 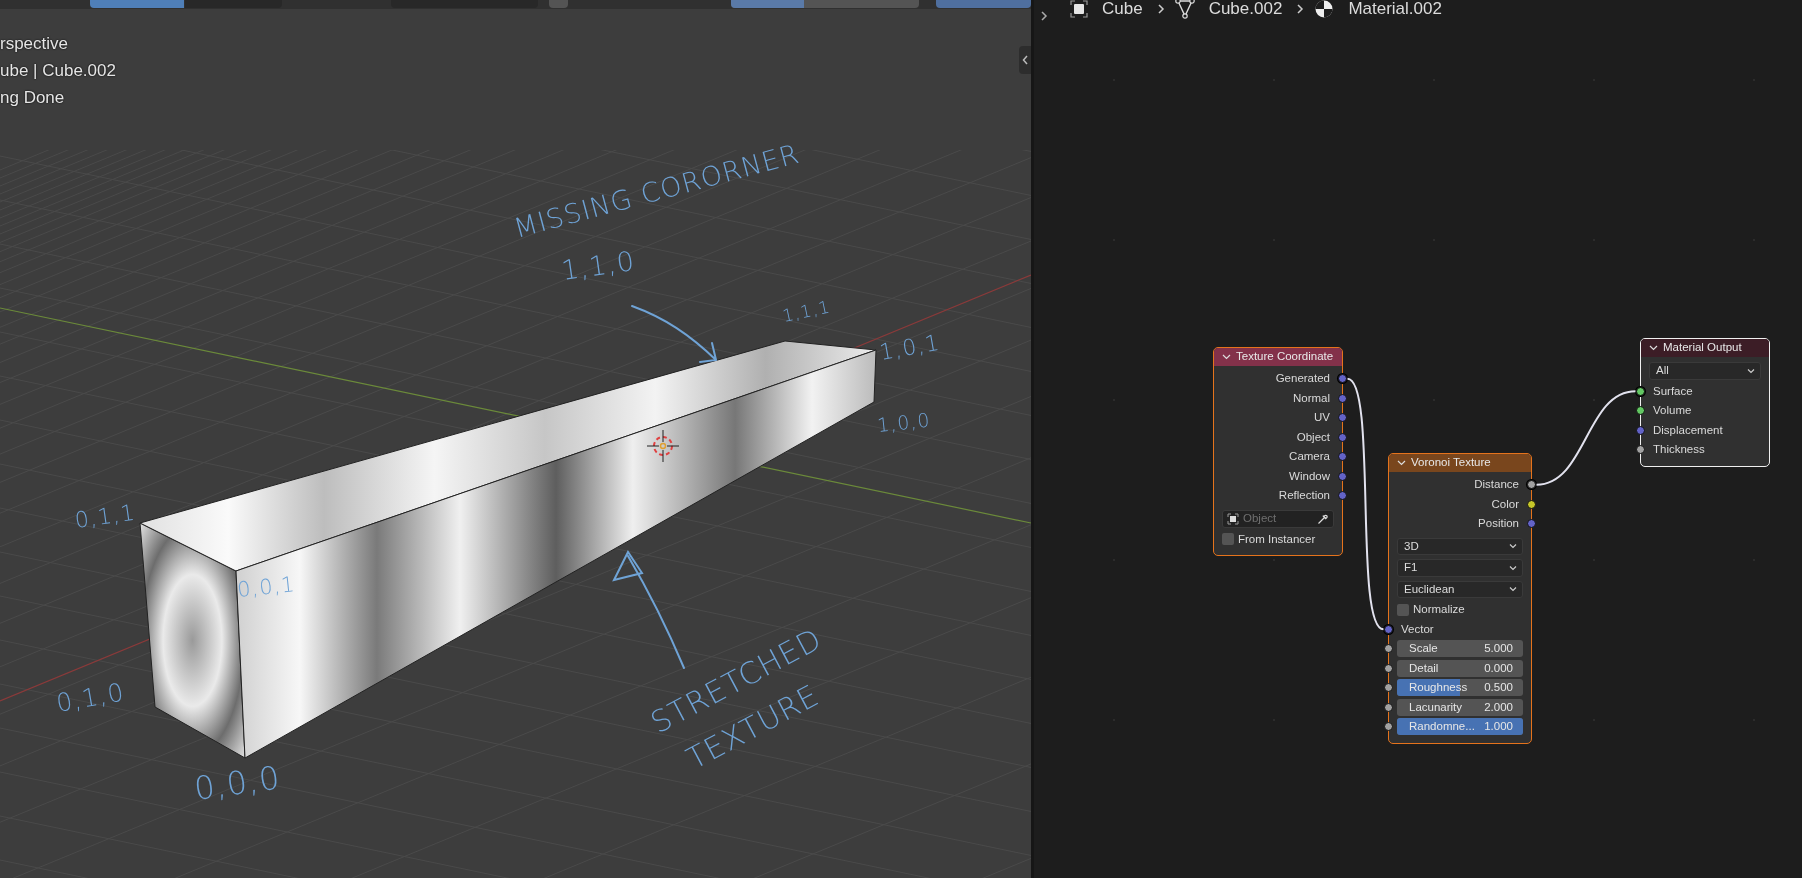 I want to click on node-title: Material Output, so click(x=1702, y=348).